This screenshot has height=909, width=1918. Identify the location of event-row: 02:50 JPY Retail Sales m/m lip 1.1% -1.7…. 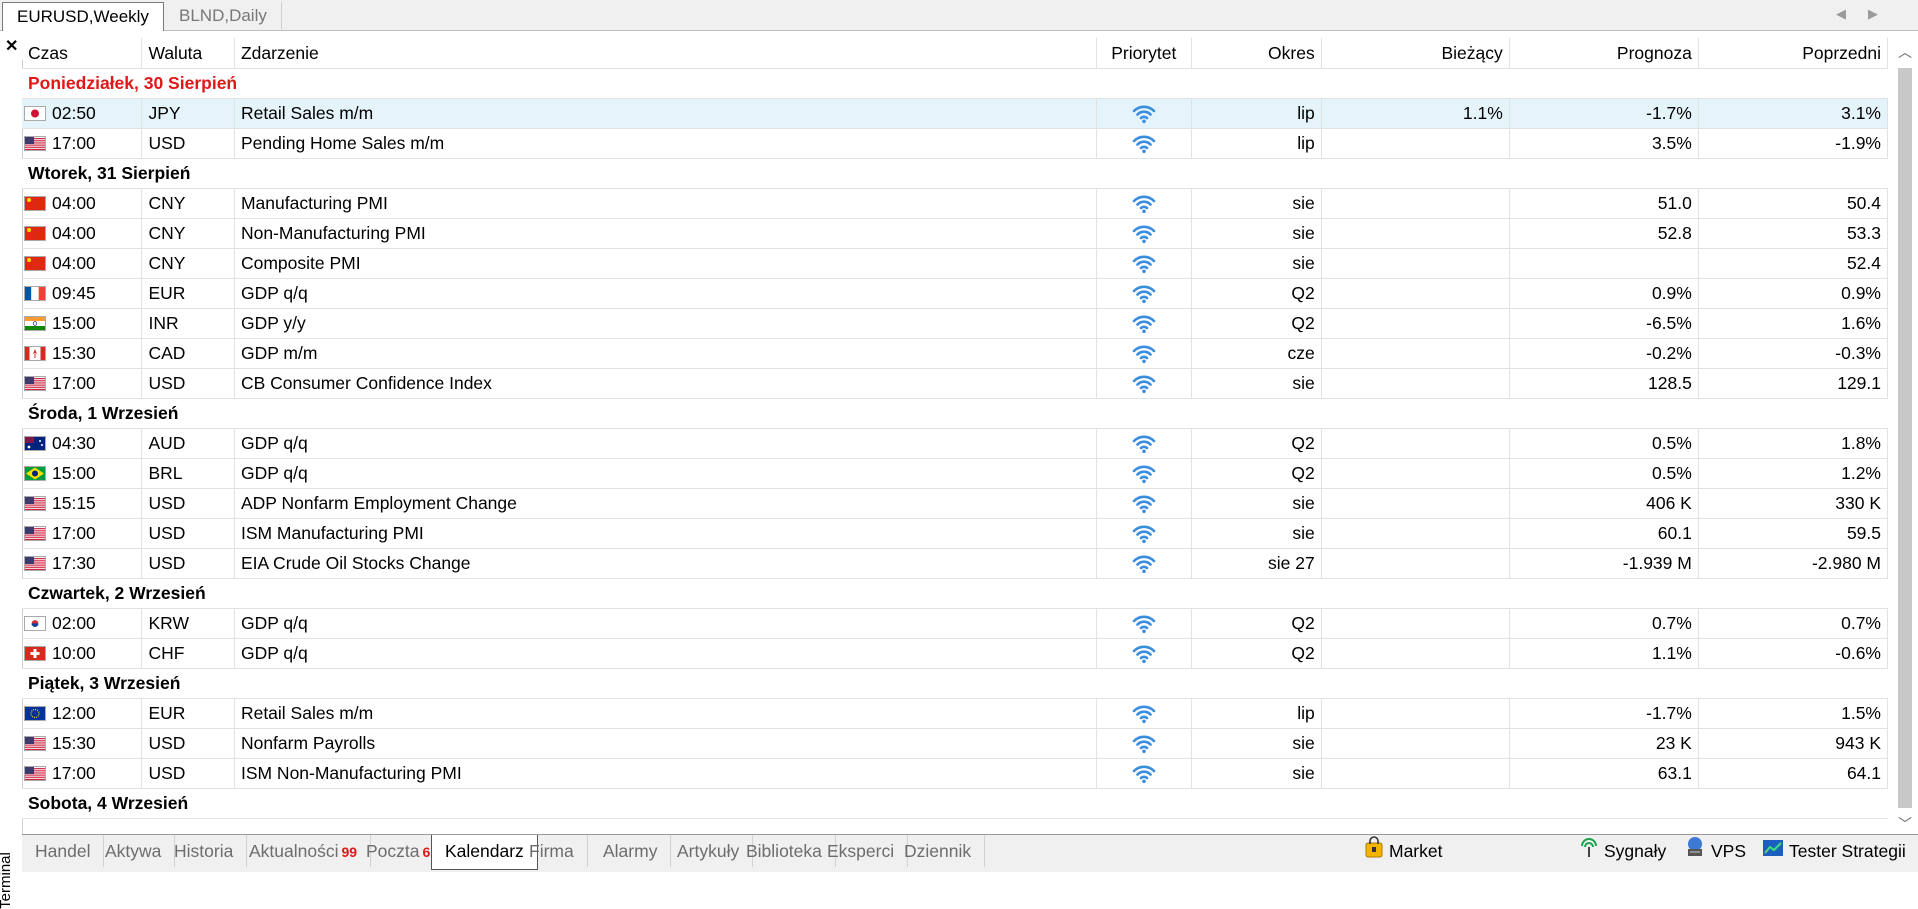
(955, 113).